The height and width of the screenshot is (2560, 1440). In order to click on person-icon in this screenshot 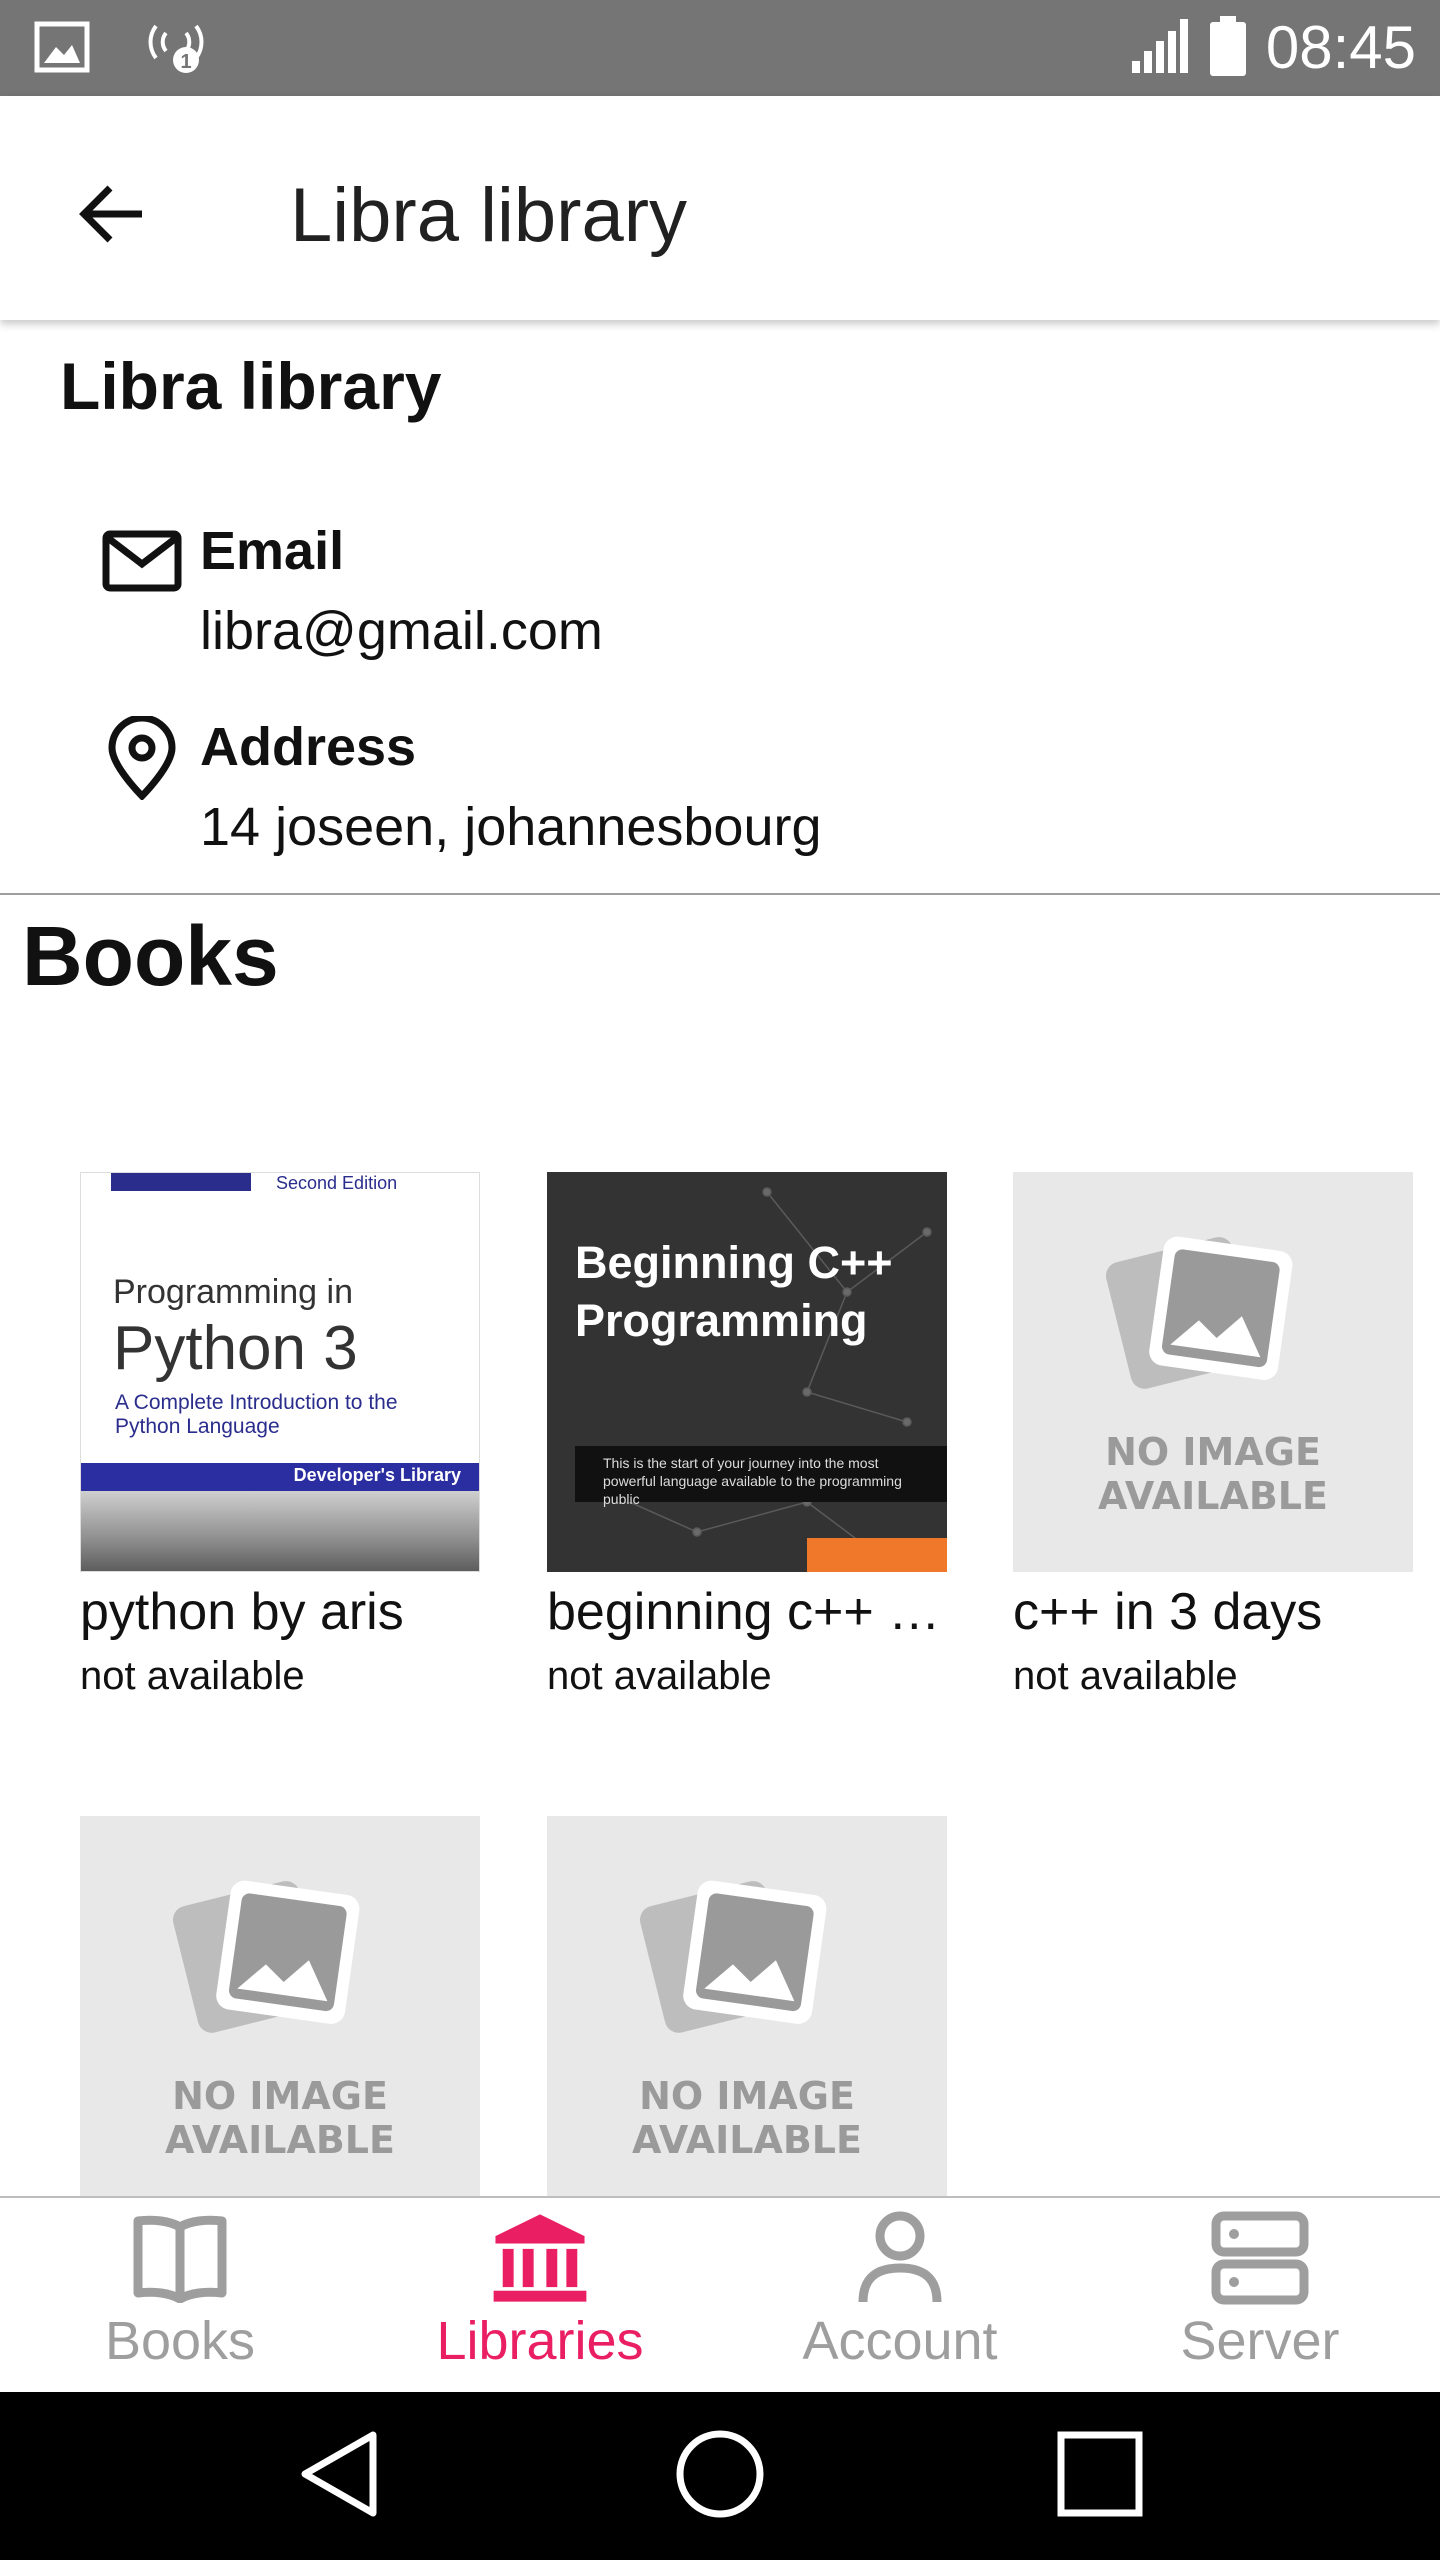, I will do `click(900, 2258)`.